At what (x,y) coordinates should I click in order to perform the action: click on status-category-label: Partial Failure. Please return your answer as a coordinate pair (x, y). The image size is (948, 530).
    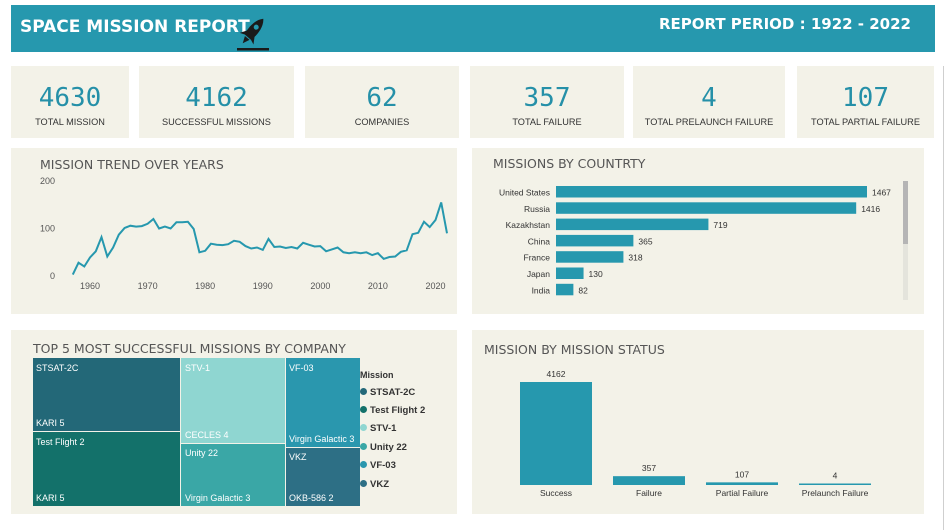
    Looking at the image, I should click on (742, 493).